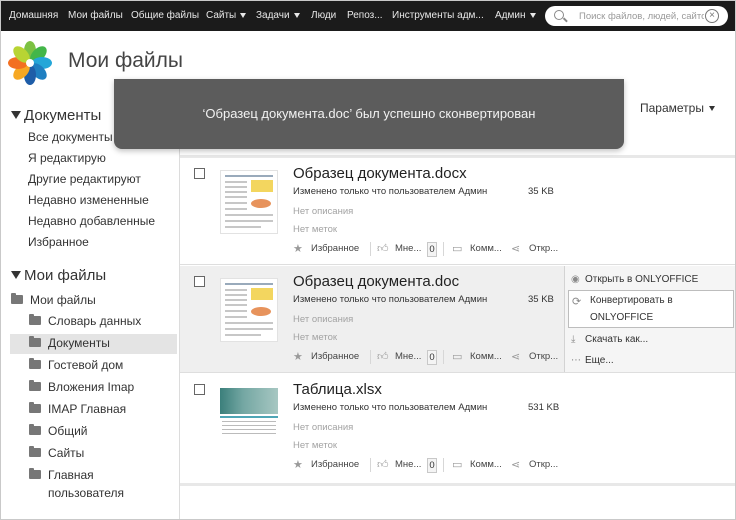 The width and height of the screenshot is (736, 520). What do you see at coordinates (323, 15) in the screenshot?
I see `nav-people: Люди` at bounding box center [323, 15].